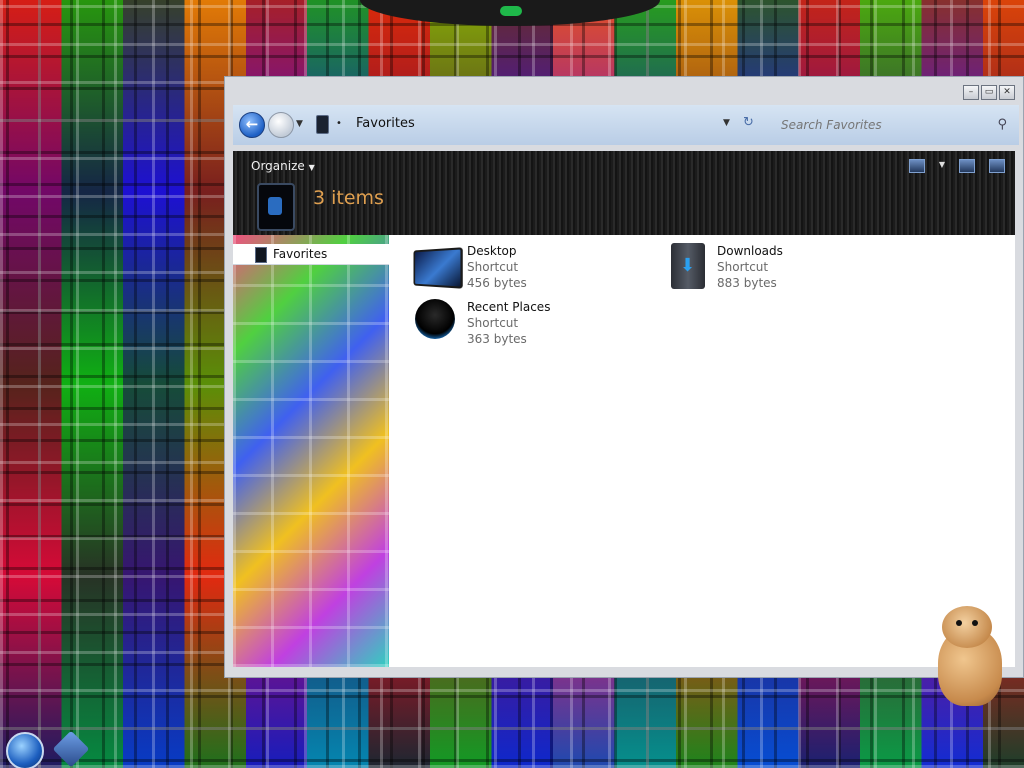 The width and height of the screenshot is (1024, 768). What do you see at coordinates (997, 166) in the screenshot?
I see `help-icon` at bounding box center [997, 166].